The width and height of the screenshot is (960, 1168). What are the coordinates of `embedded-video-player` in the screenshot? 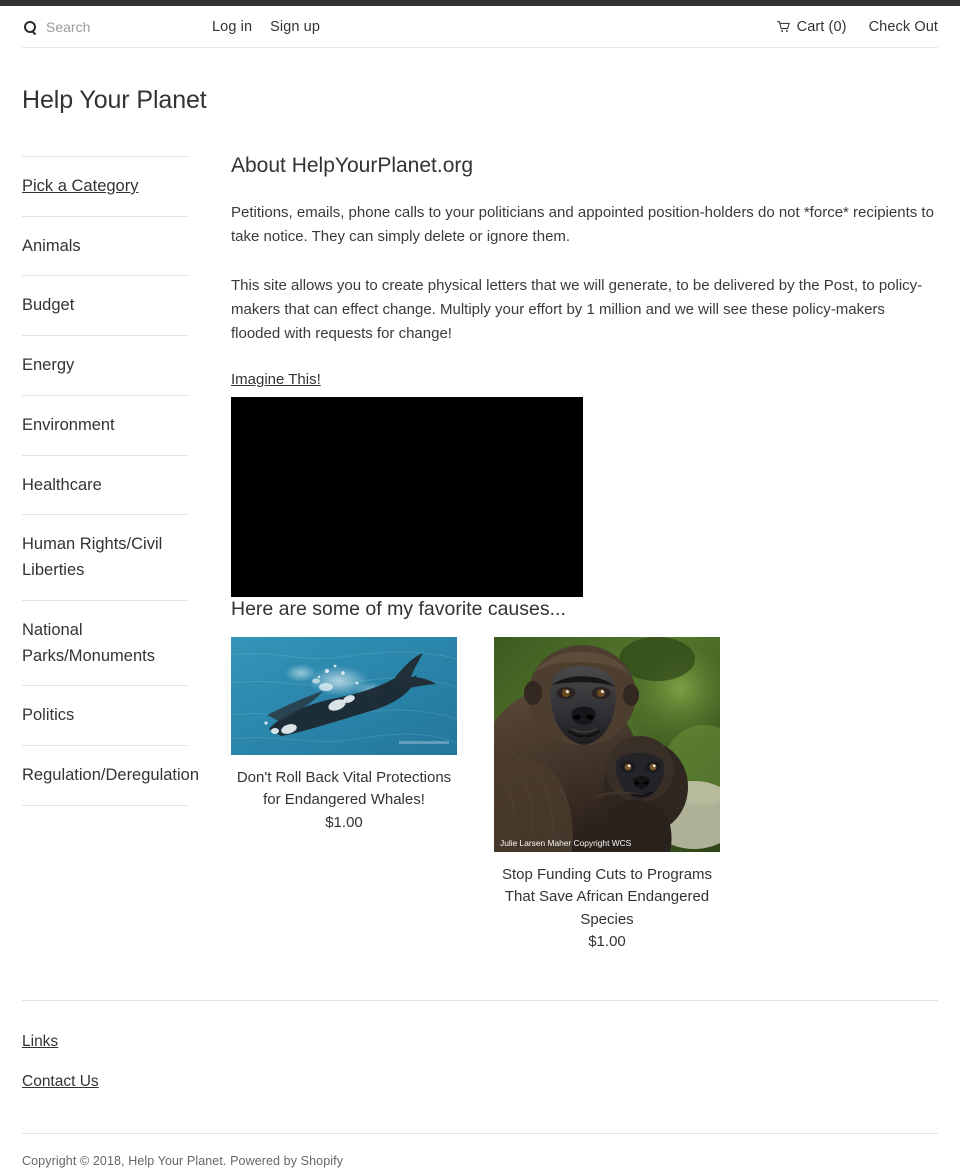 It's located at (407, 497).